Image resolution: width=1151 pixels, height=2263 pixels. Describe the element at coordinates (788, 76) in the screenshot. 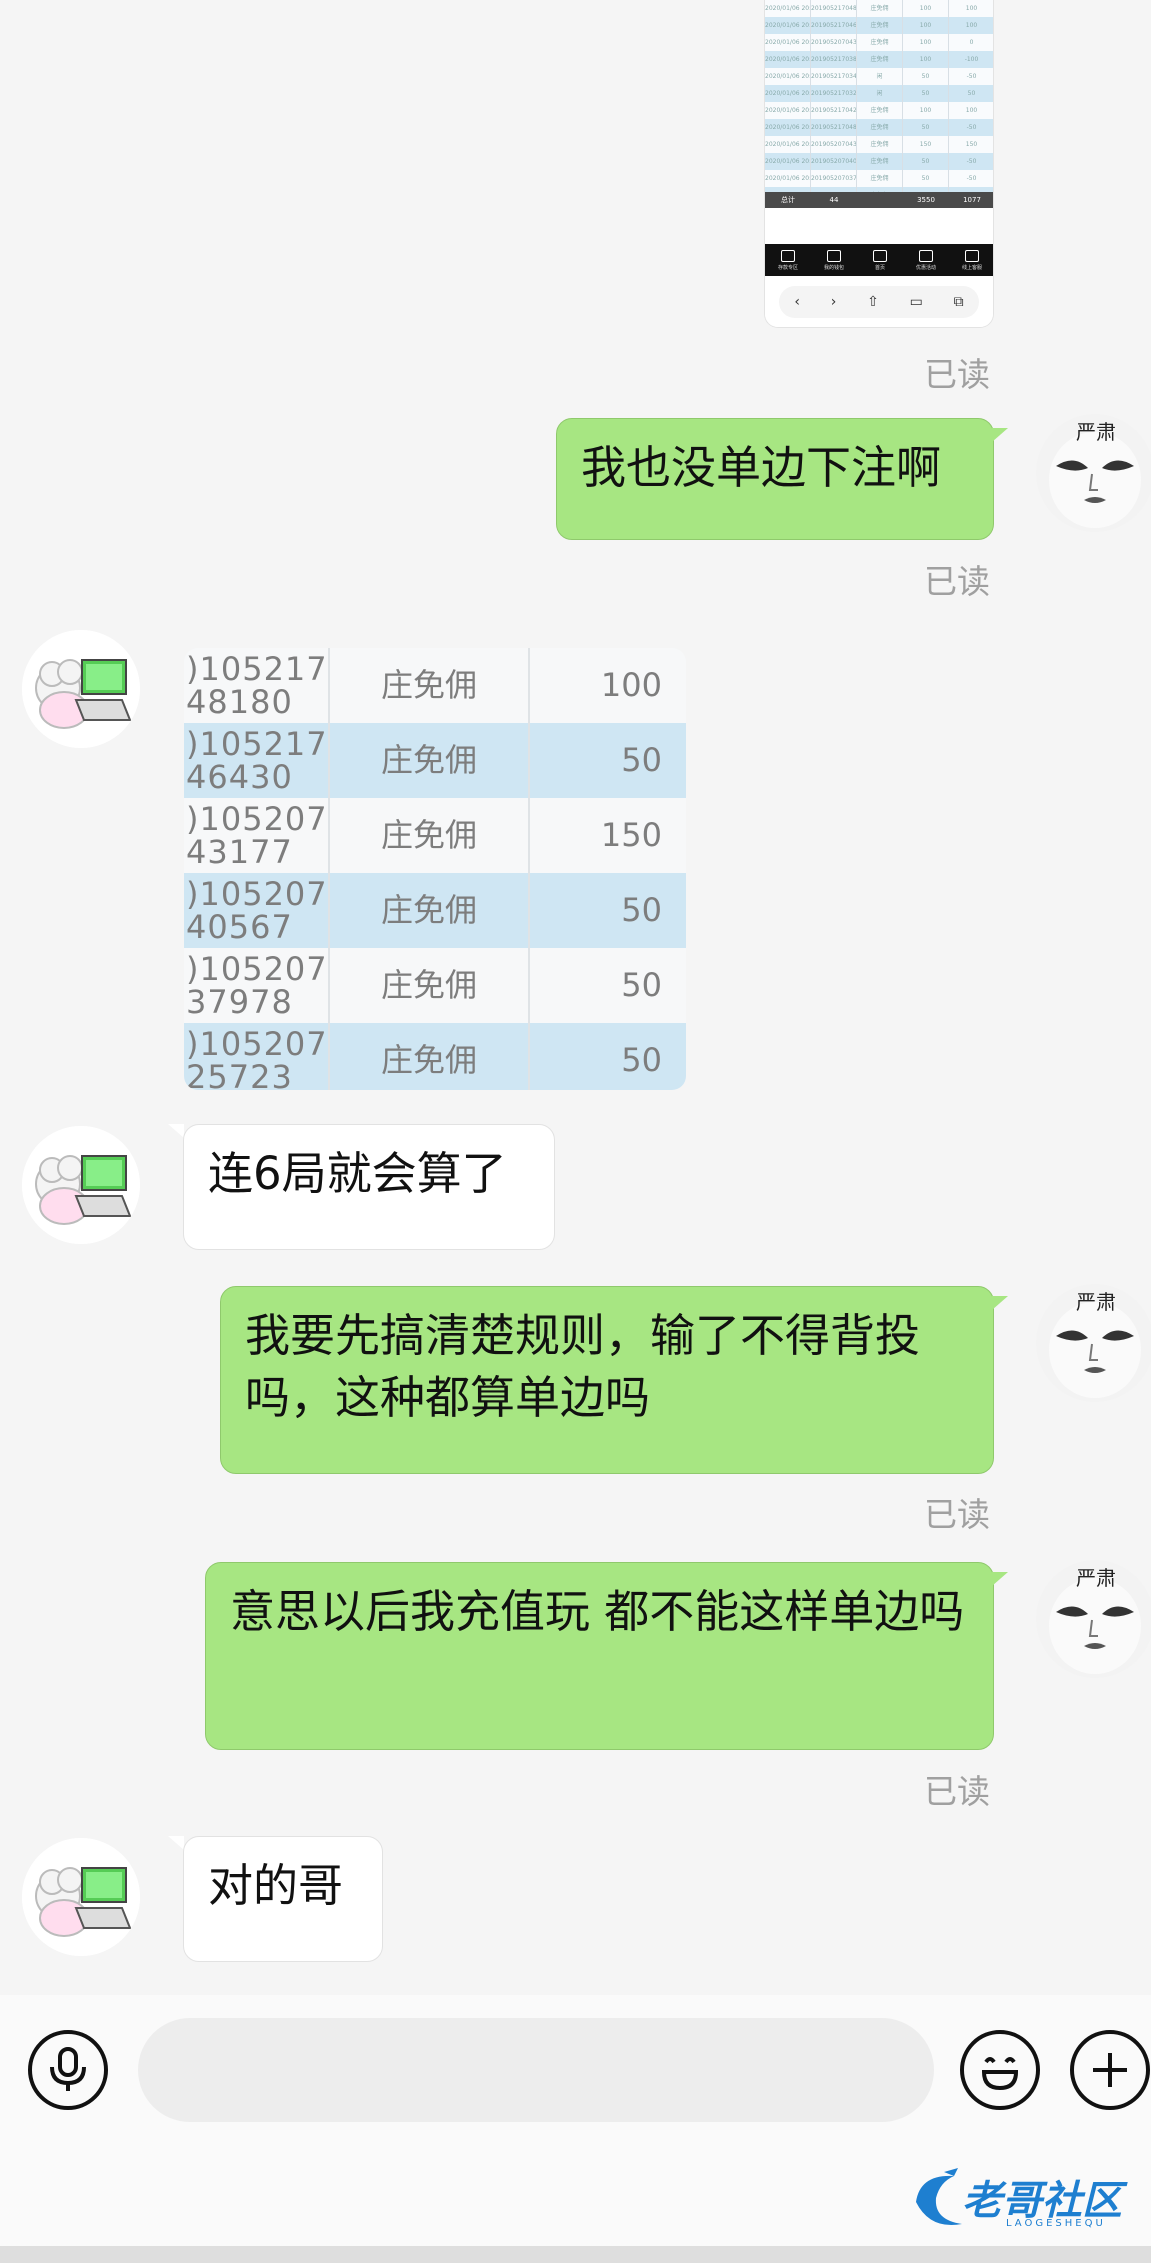

I see `thumbnail-cell: 2020/01/06 20:53:19` at that location.